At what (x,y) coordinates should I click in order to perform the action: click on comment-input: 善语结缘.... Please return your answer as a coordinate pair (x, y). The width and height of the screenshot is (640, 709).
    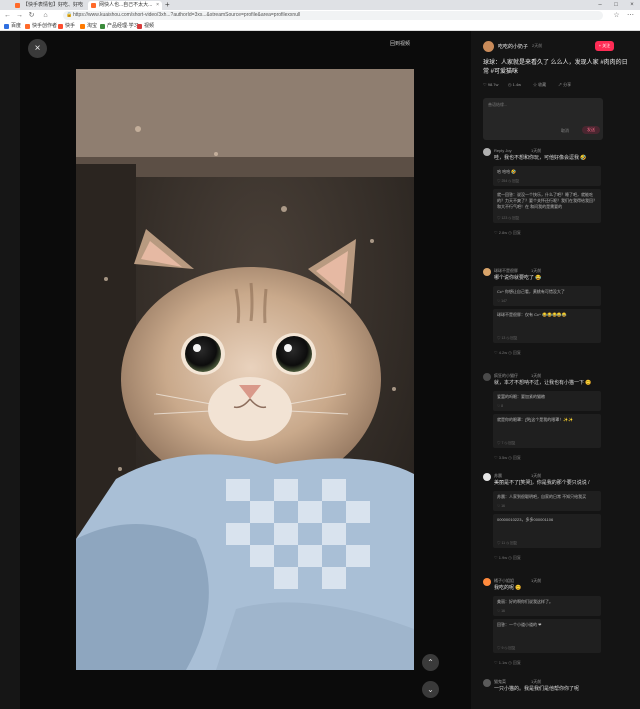
    Looking at the image, I should click on (497, 105).